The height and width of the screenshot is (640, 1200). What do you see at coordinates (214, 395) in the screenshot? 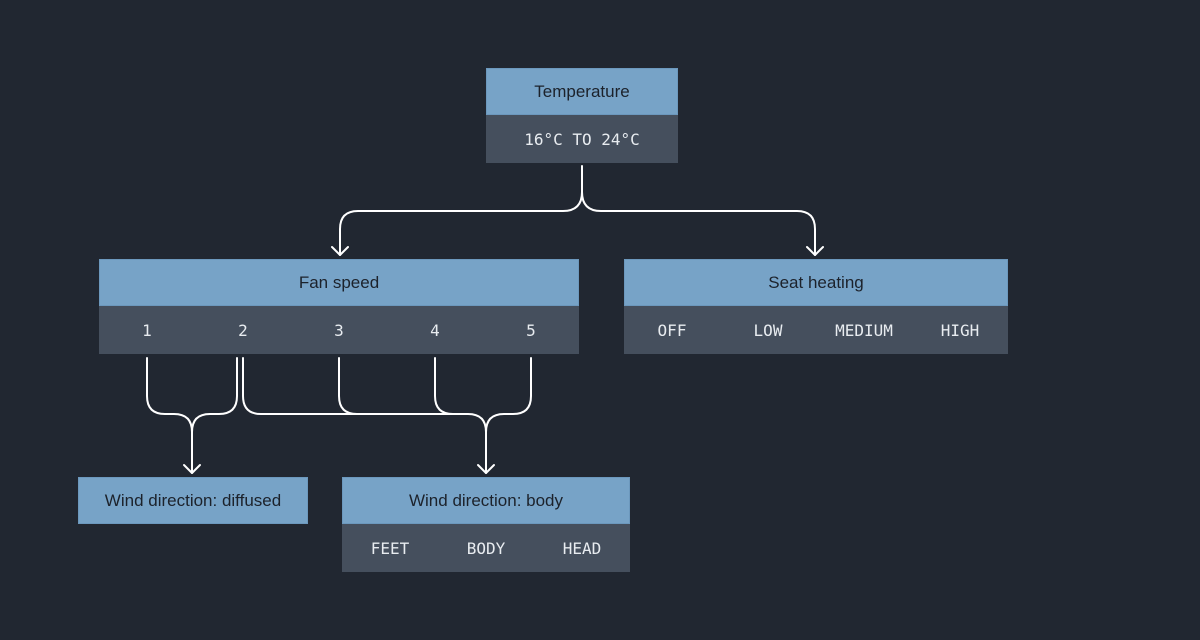
I see `edge-fan-2-diffused` at bounding box center [214, 395].